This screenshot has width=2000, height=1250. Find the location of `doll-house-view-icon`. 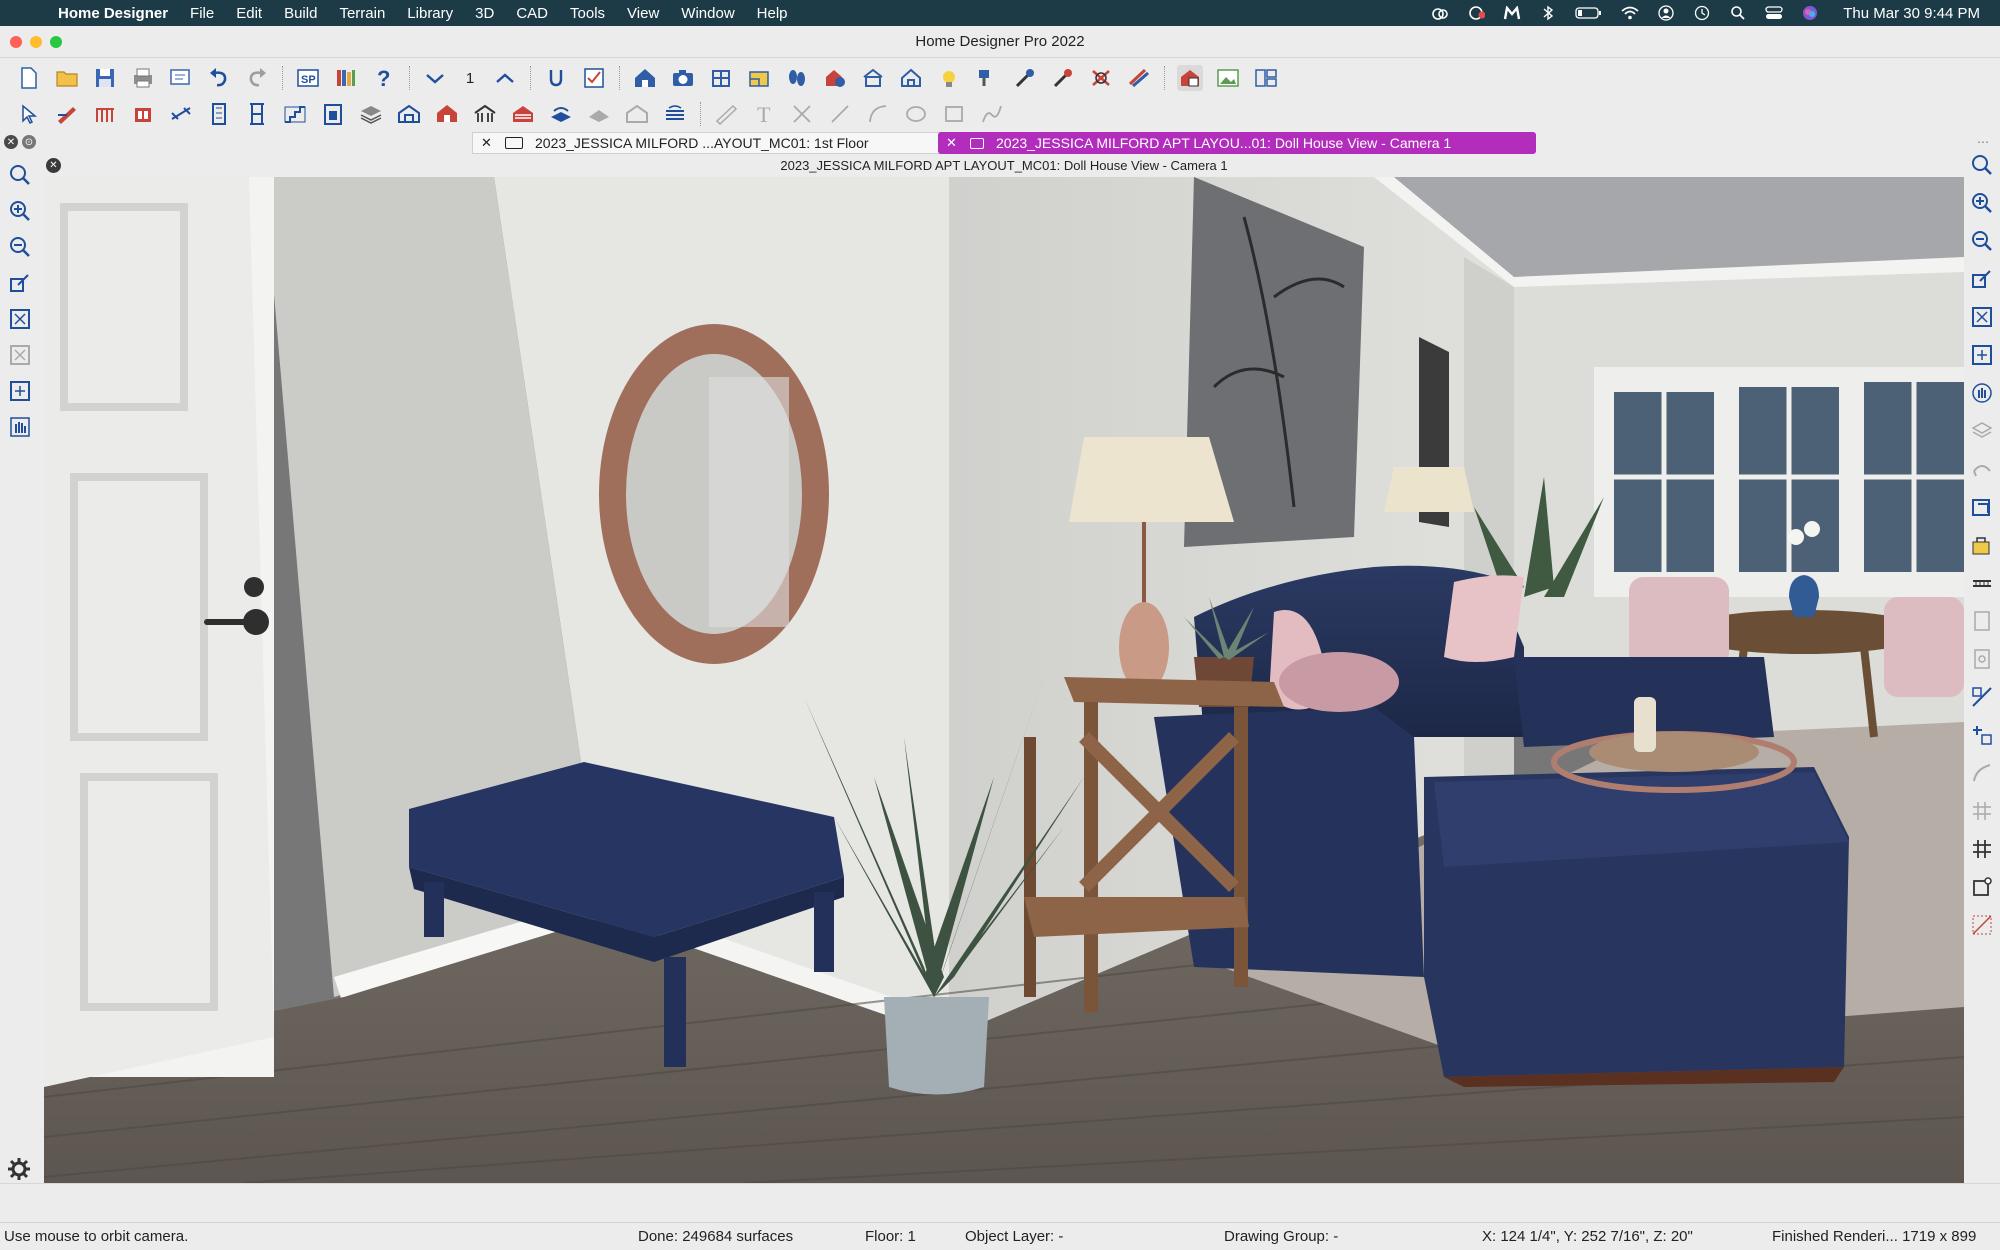

doll-house-view-icon is located at coordinates (911, 78).